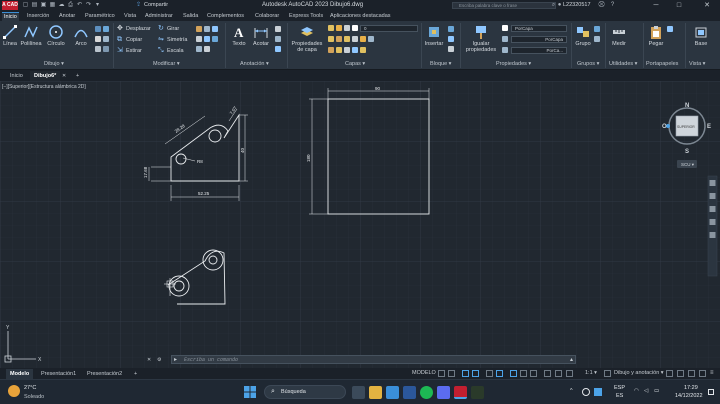  What do you see at coordinates (347, 39) in the screenshot?
I see `layer-tool-3-icon` at bounding box center [347, 39].